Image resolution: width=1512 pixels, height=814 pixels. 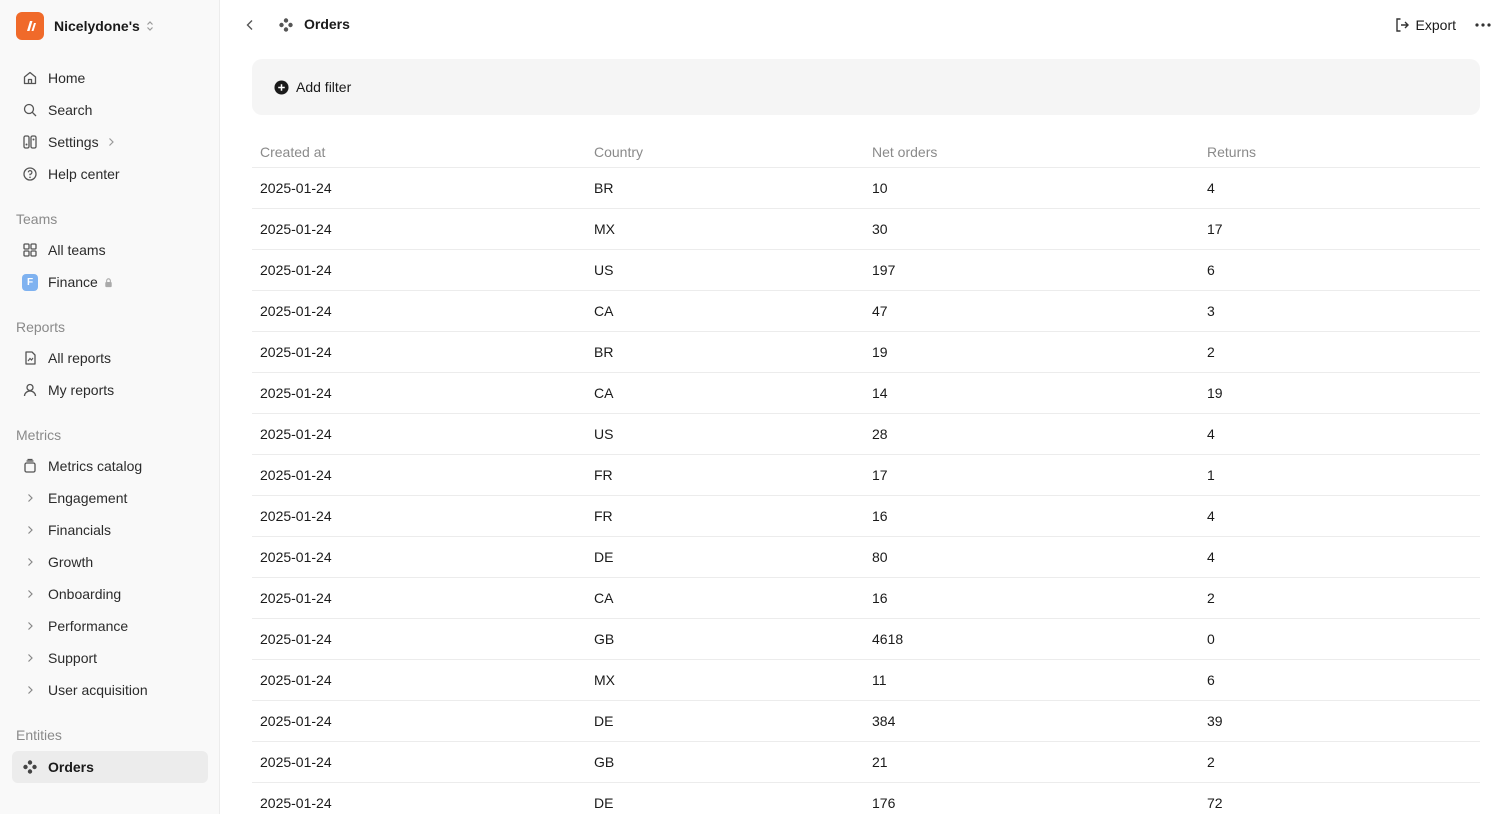 What do you see at coordinates (866, 188) in the screenshot?
I see `table-row: 2025-01-24 BR 10 4` at bounding box center [866, 188].